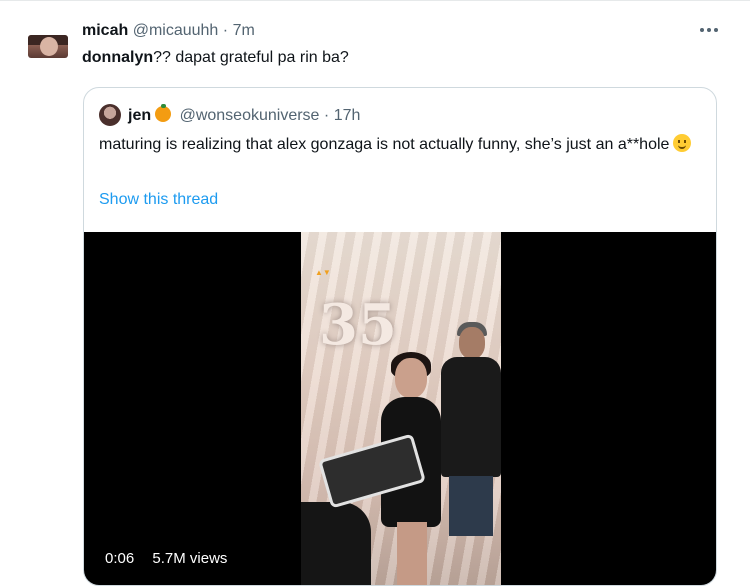 This screenshot has height=588, width=750. I want to click on balloon-number: 35, so click(358, 325).